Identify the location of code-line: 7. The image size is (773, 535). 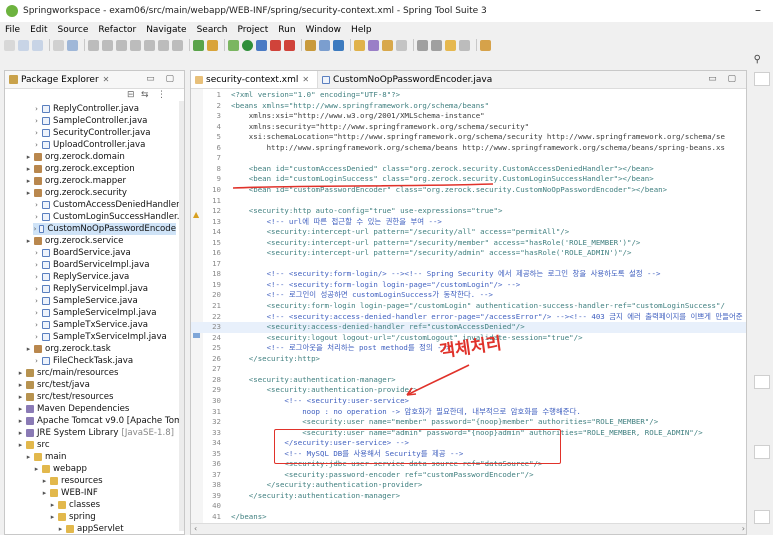
(211, 158).